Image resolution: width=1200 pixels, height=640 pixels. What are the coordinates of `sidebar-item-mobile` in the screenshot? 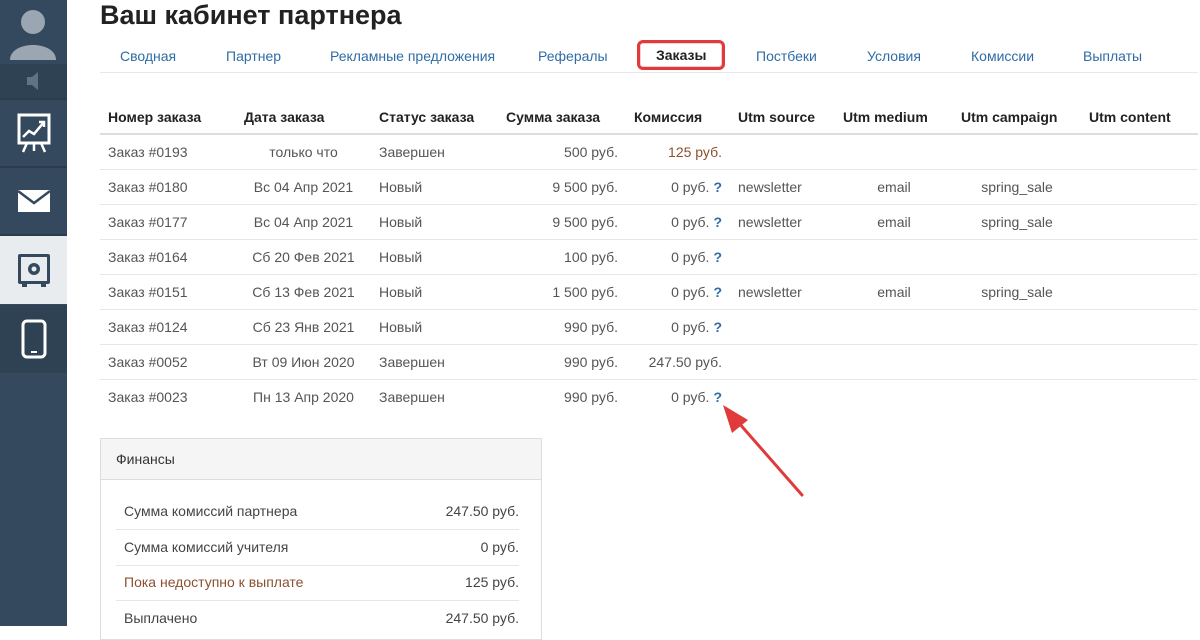 It's located at (33, 339).